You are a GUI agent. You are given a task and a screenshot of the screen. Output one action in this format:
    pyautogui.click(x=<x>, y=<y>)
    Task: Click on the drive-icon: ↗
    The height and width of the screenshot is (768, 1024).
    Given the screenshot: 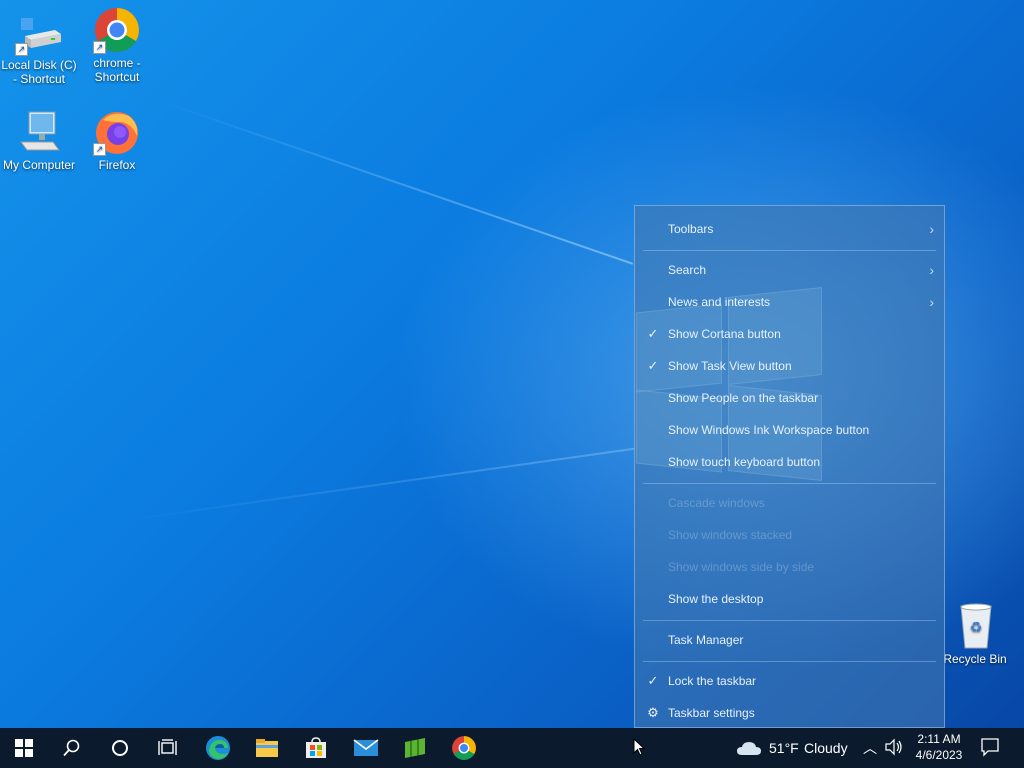 What is the action you would take?
    pyautogui.click(x=39, y=32)
    